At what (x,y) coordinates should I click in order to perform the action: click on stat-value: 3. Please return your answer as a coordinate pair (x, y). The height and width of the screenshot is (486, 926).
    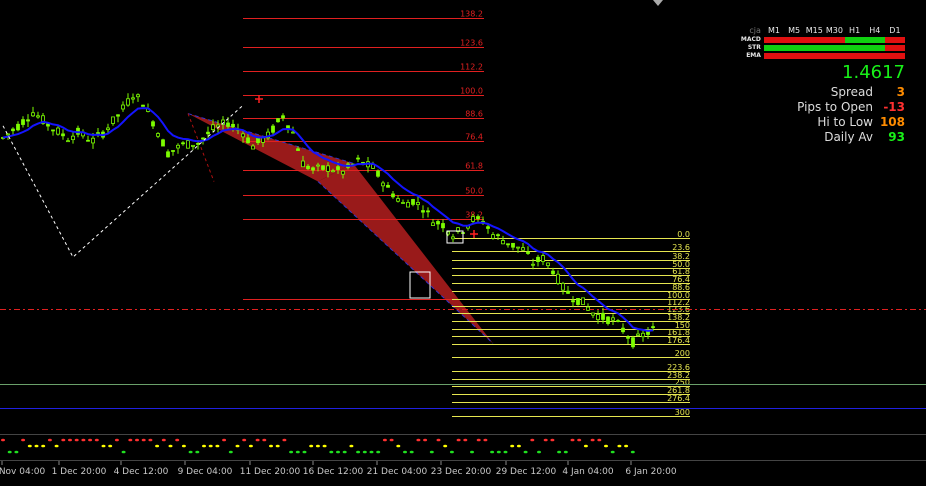
    Looking at the image, I should click on (900, 91).